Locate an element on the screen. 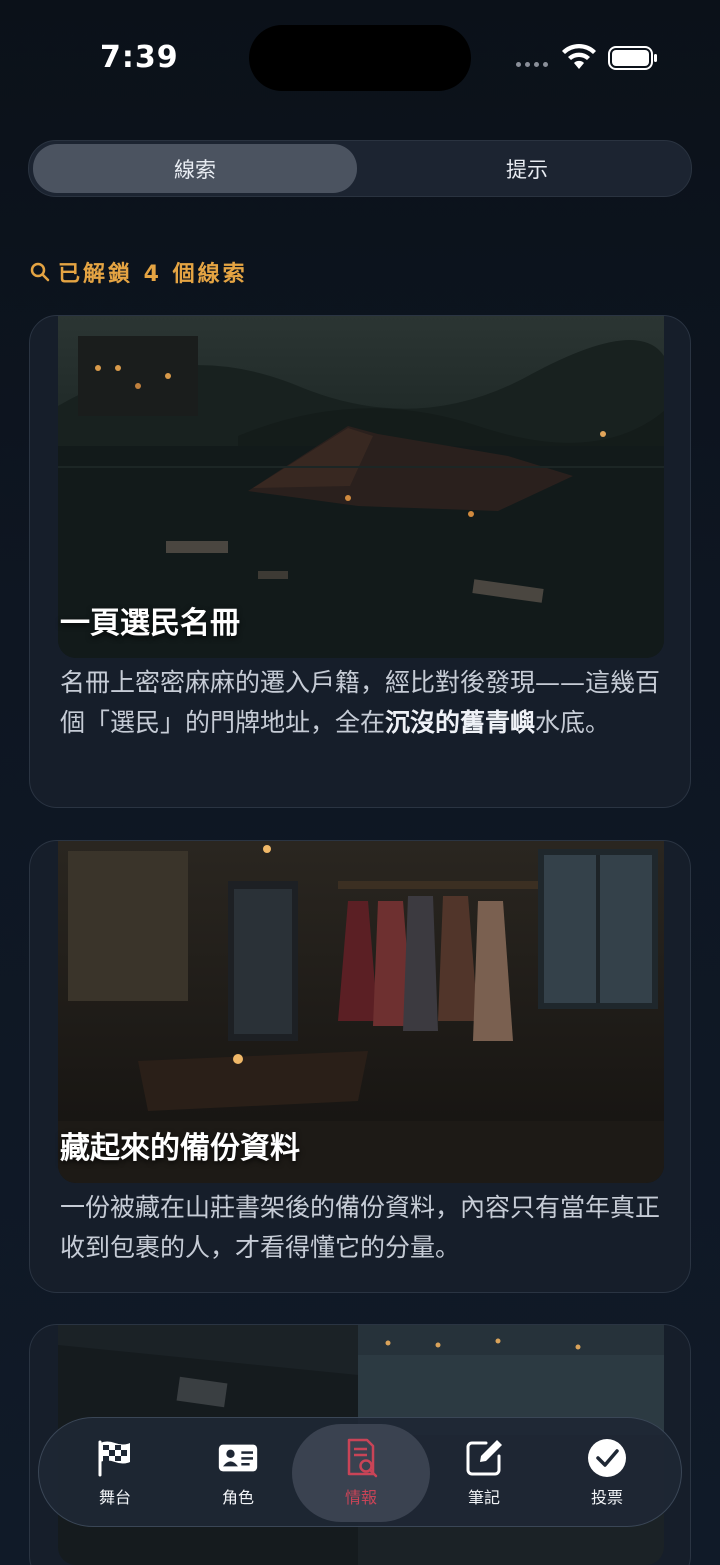 This screenshot has height=1565, width=720. nav-item-character: 角色 is located at coordinates (238, 1473).